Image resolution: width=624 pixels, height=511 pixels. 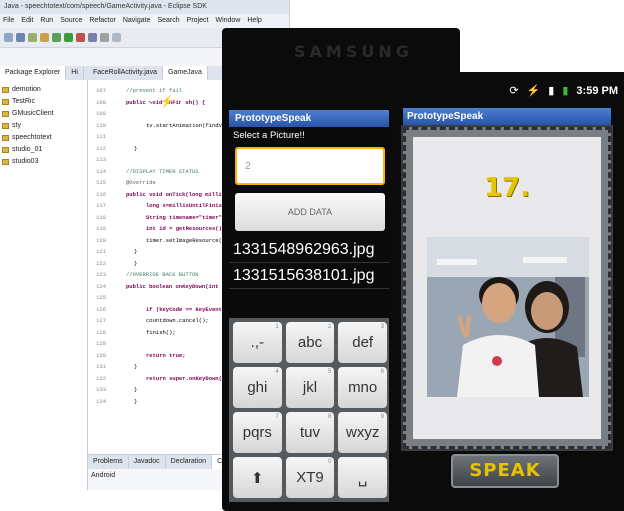 I want to click on new-icon, so click(x=8, y=37).